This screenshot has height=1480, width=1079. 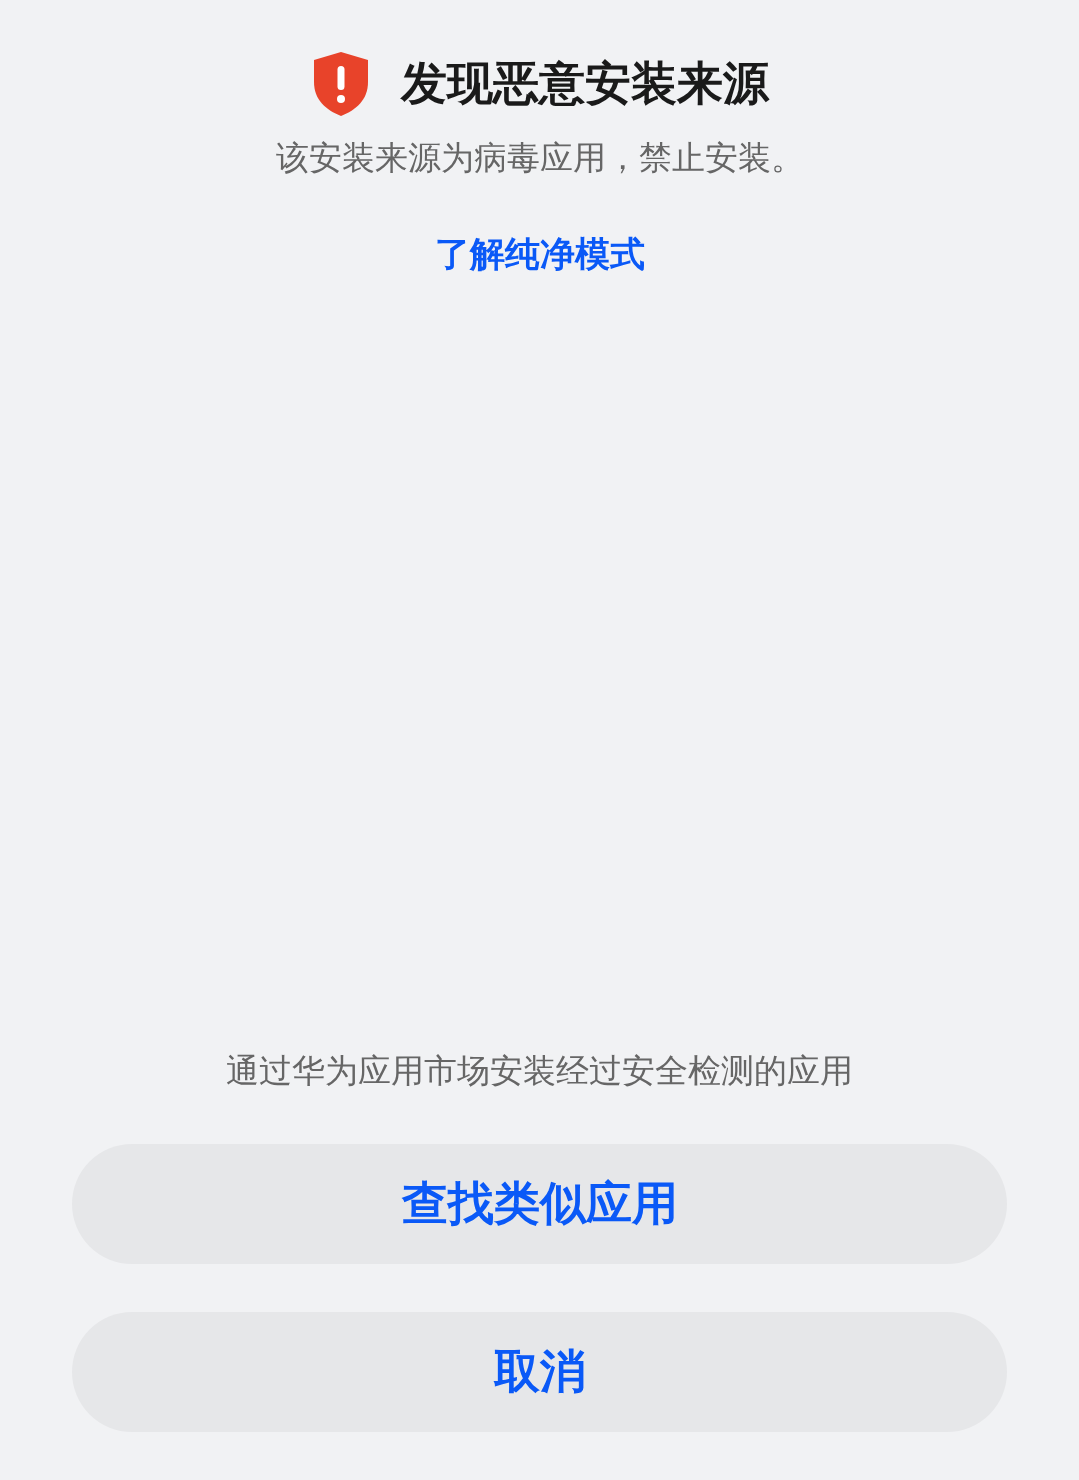 I want to click on warning-message: 该安装来源为病毒应用，禁止安装。, so click(x=539, y=158).